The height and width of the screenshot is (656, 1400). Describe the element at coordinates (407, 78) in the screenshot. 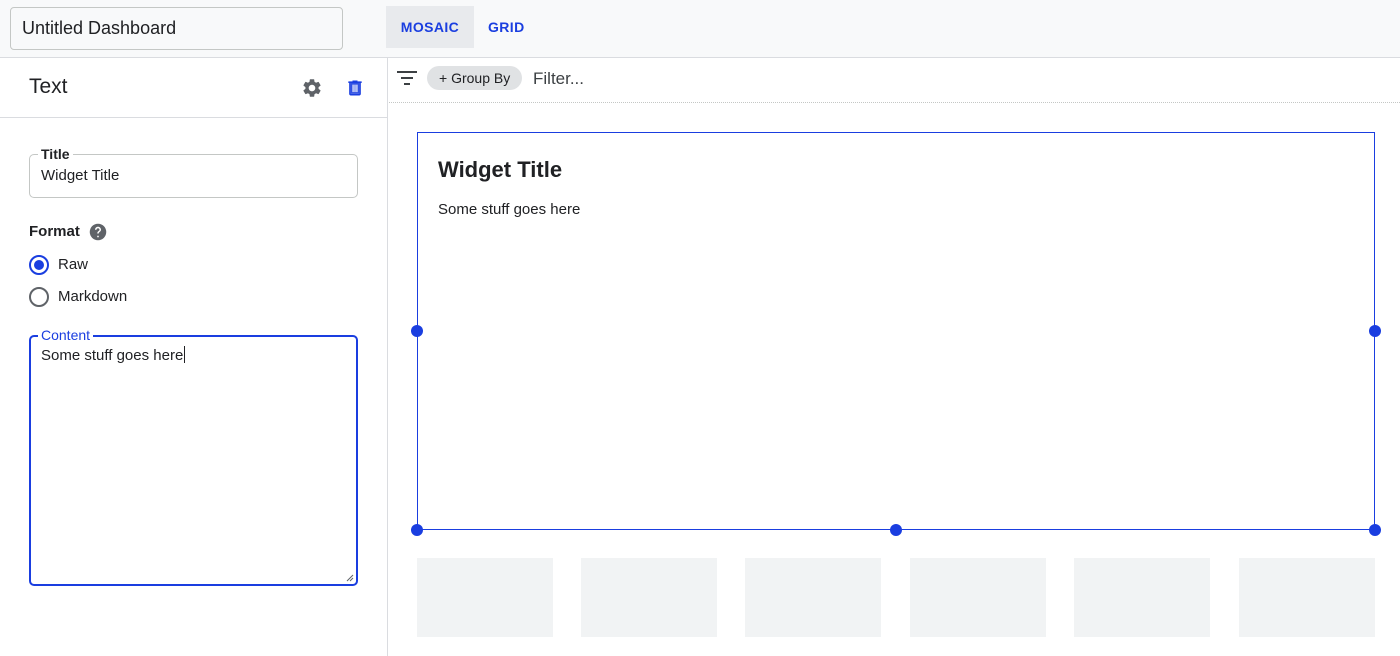

I see `filter-icon` at that location.